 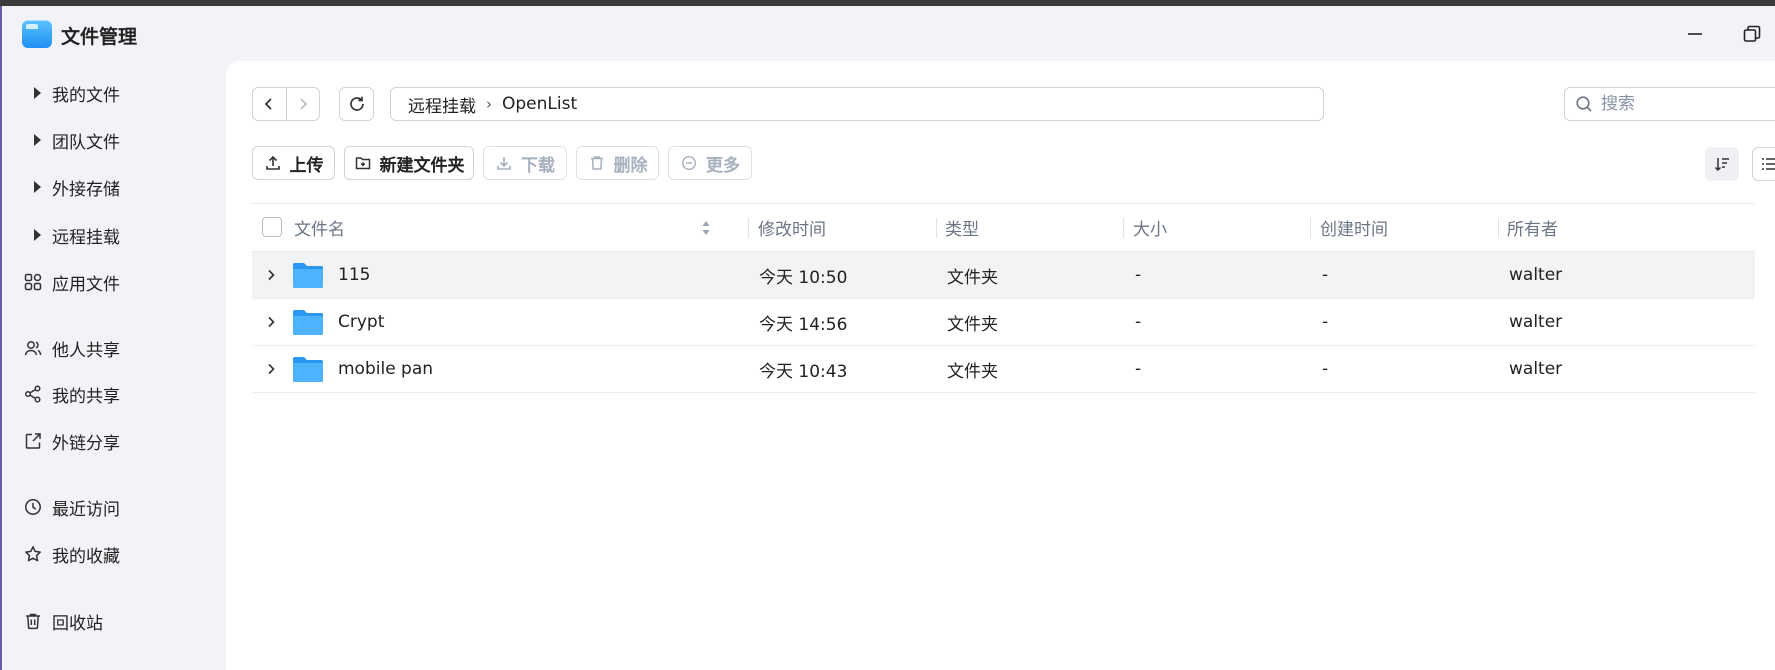 What do you see at coordinates (37, 34) in the screenshot?
I see `folder-app-icon` at bounding box center [37, 34].